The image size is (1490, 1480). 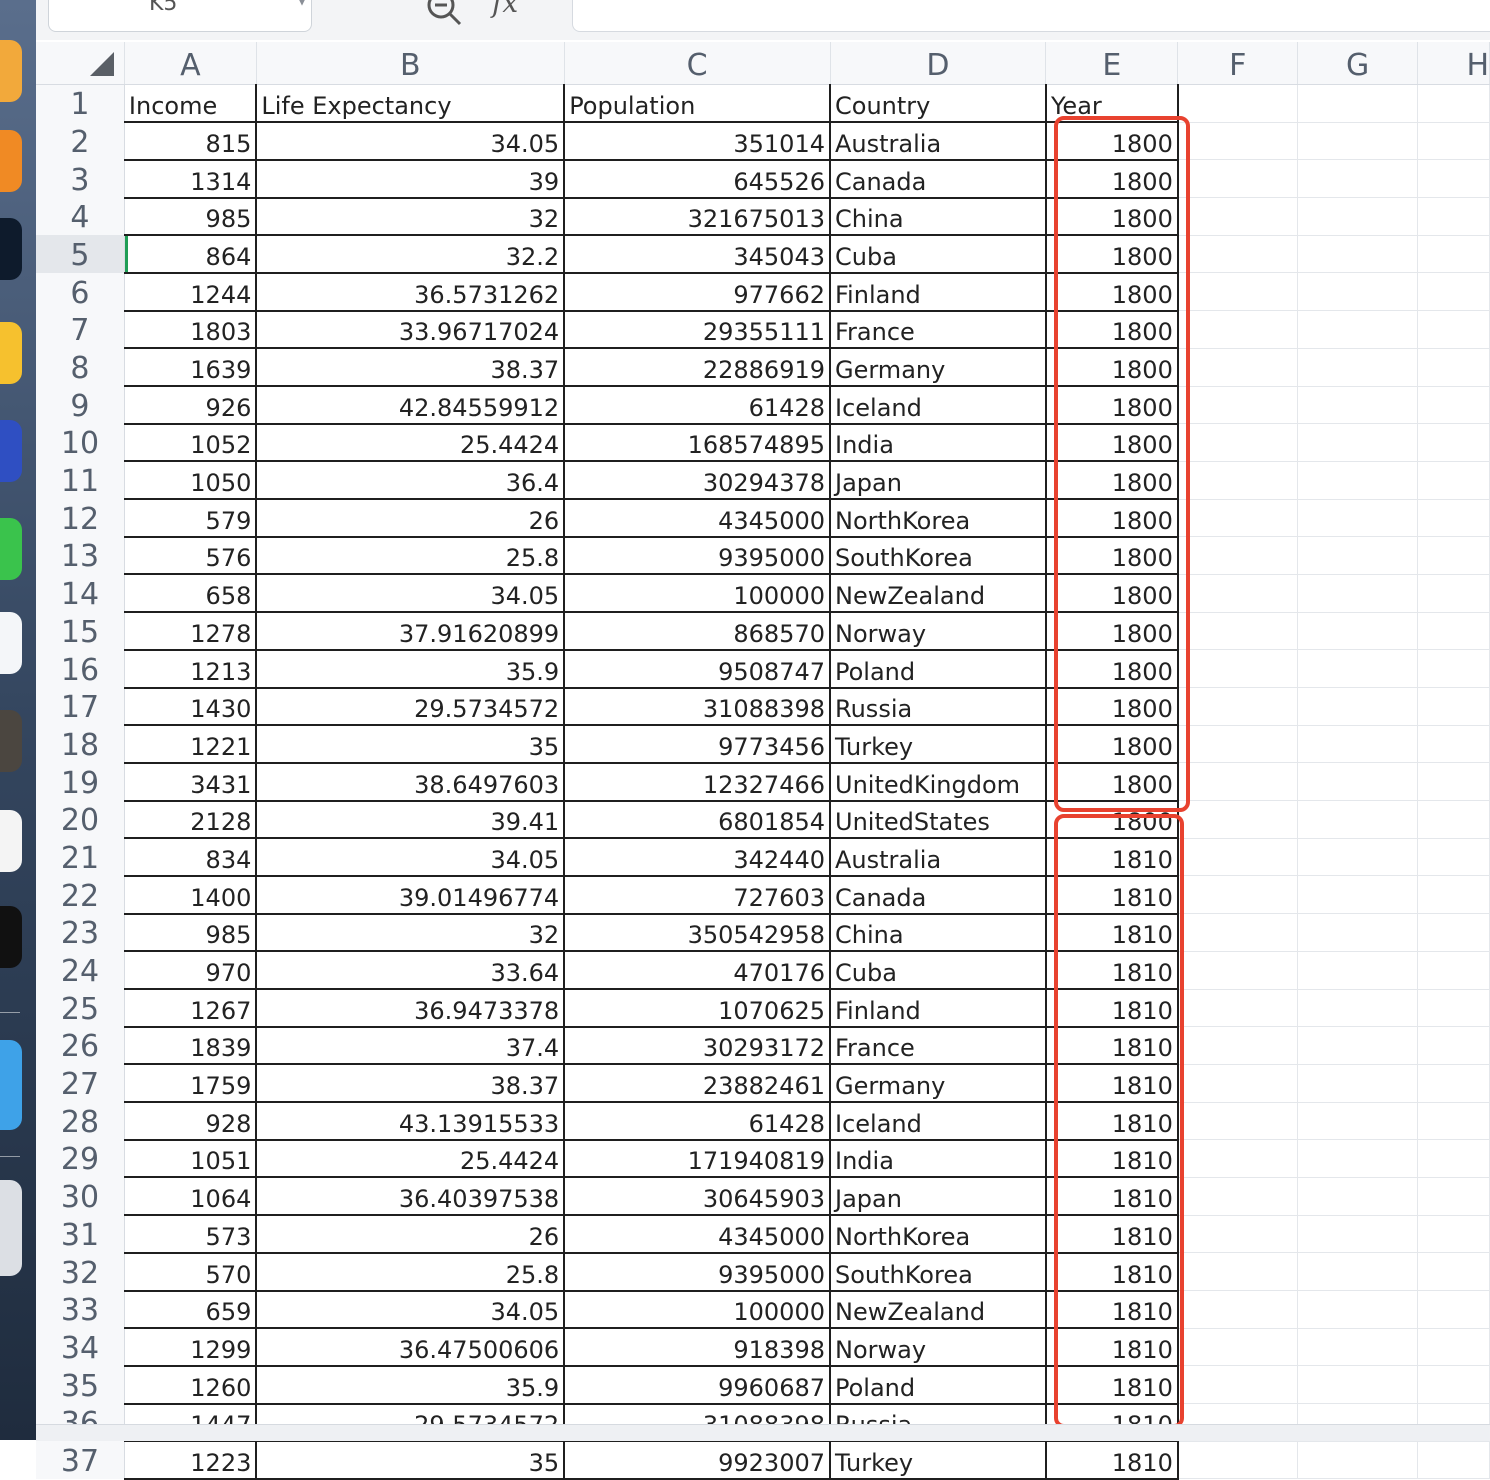 What do you see at coordinates (938, 1159) in the screenshot?
I see `cell-country: India` at bounding box center [938, 1159].